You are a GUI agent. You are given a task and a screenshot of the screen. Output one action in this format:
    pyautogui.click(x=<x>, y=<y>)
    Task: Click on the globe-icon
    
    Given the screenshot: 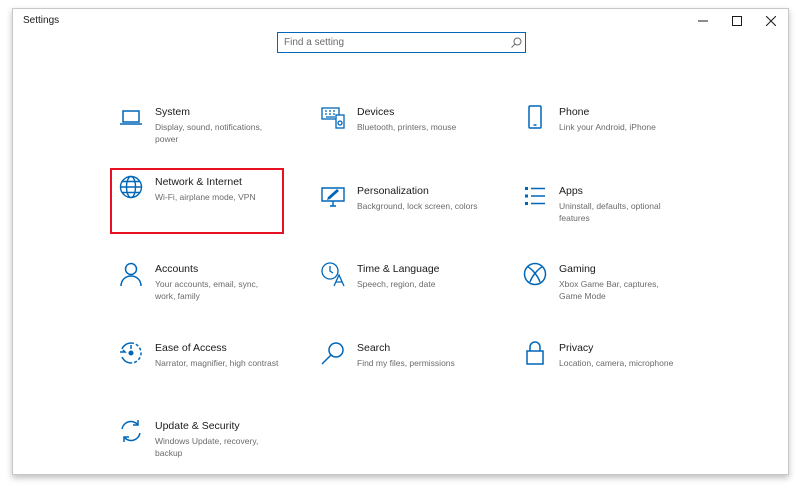 What is the action you would take?
    pyautogui.click(x=131, y=187)
    